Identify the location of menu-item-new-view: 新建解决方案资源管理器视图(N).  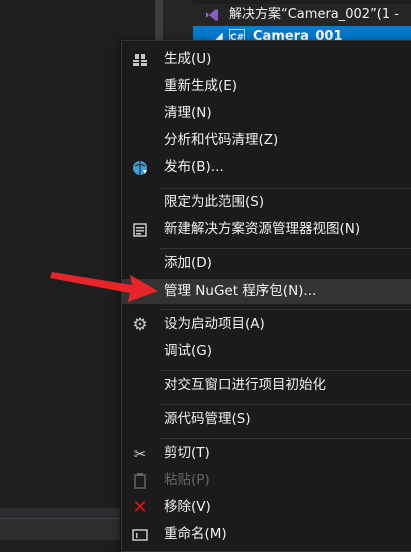
(266, 229).